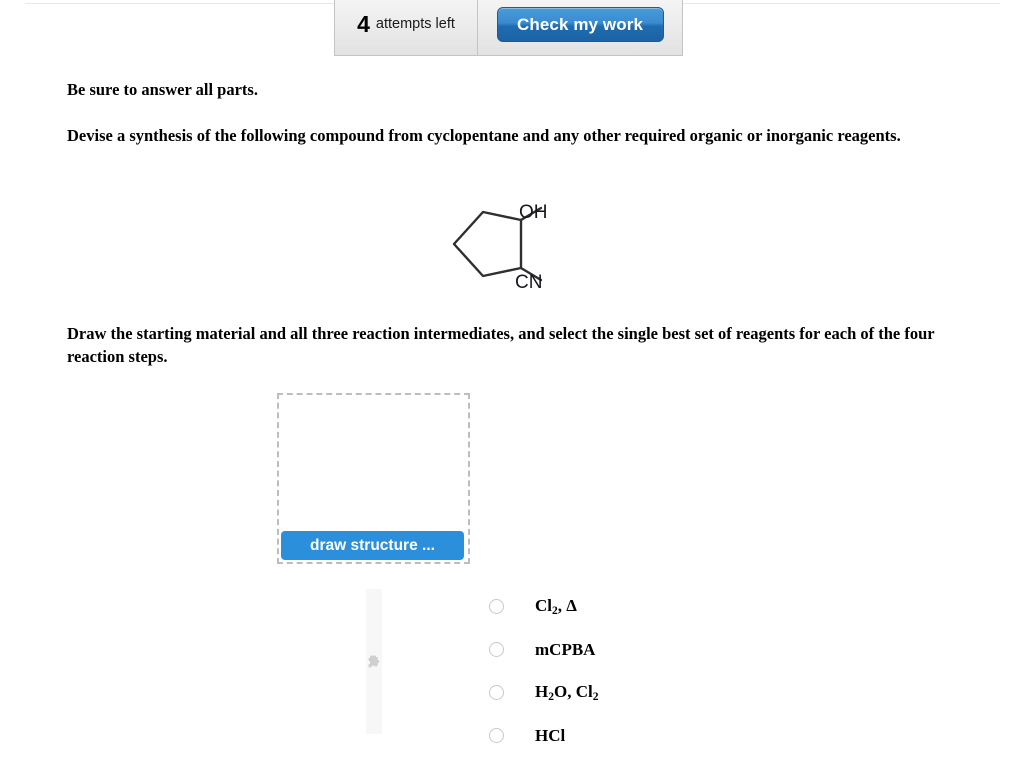  What do you see at coordinates (533, 212) in the screenshot?
I see `hydroxyl-label: OH` at bounding box center [533, 212].